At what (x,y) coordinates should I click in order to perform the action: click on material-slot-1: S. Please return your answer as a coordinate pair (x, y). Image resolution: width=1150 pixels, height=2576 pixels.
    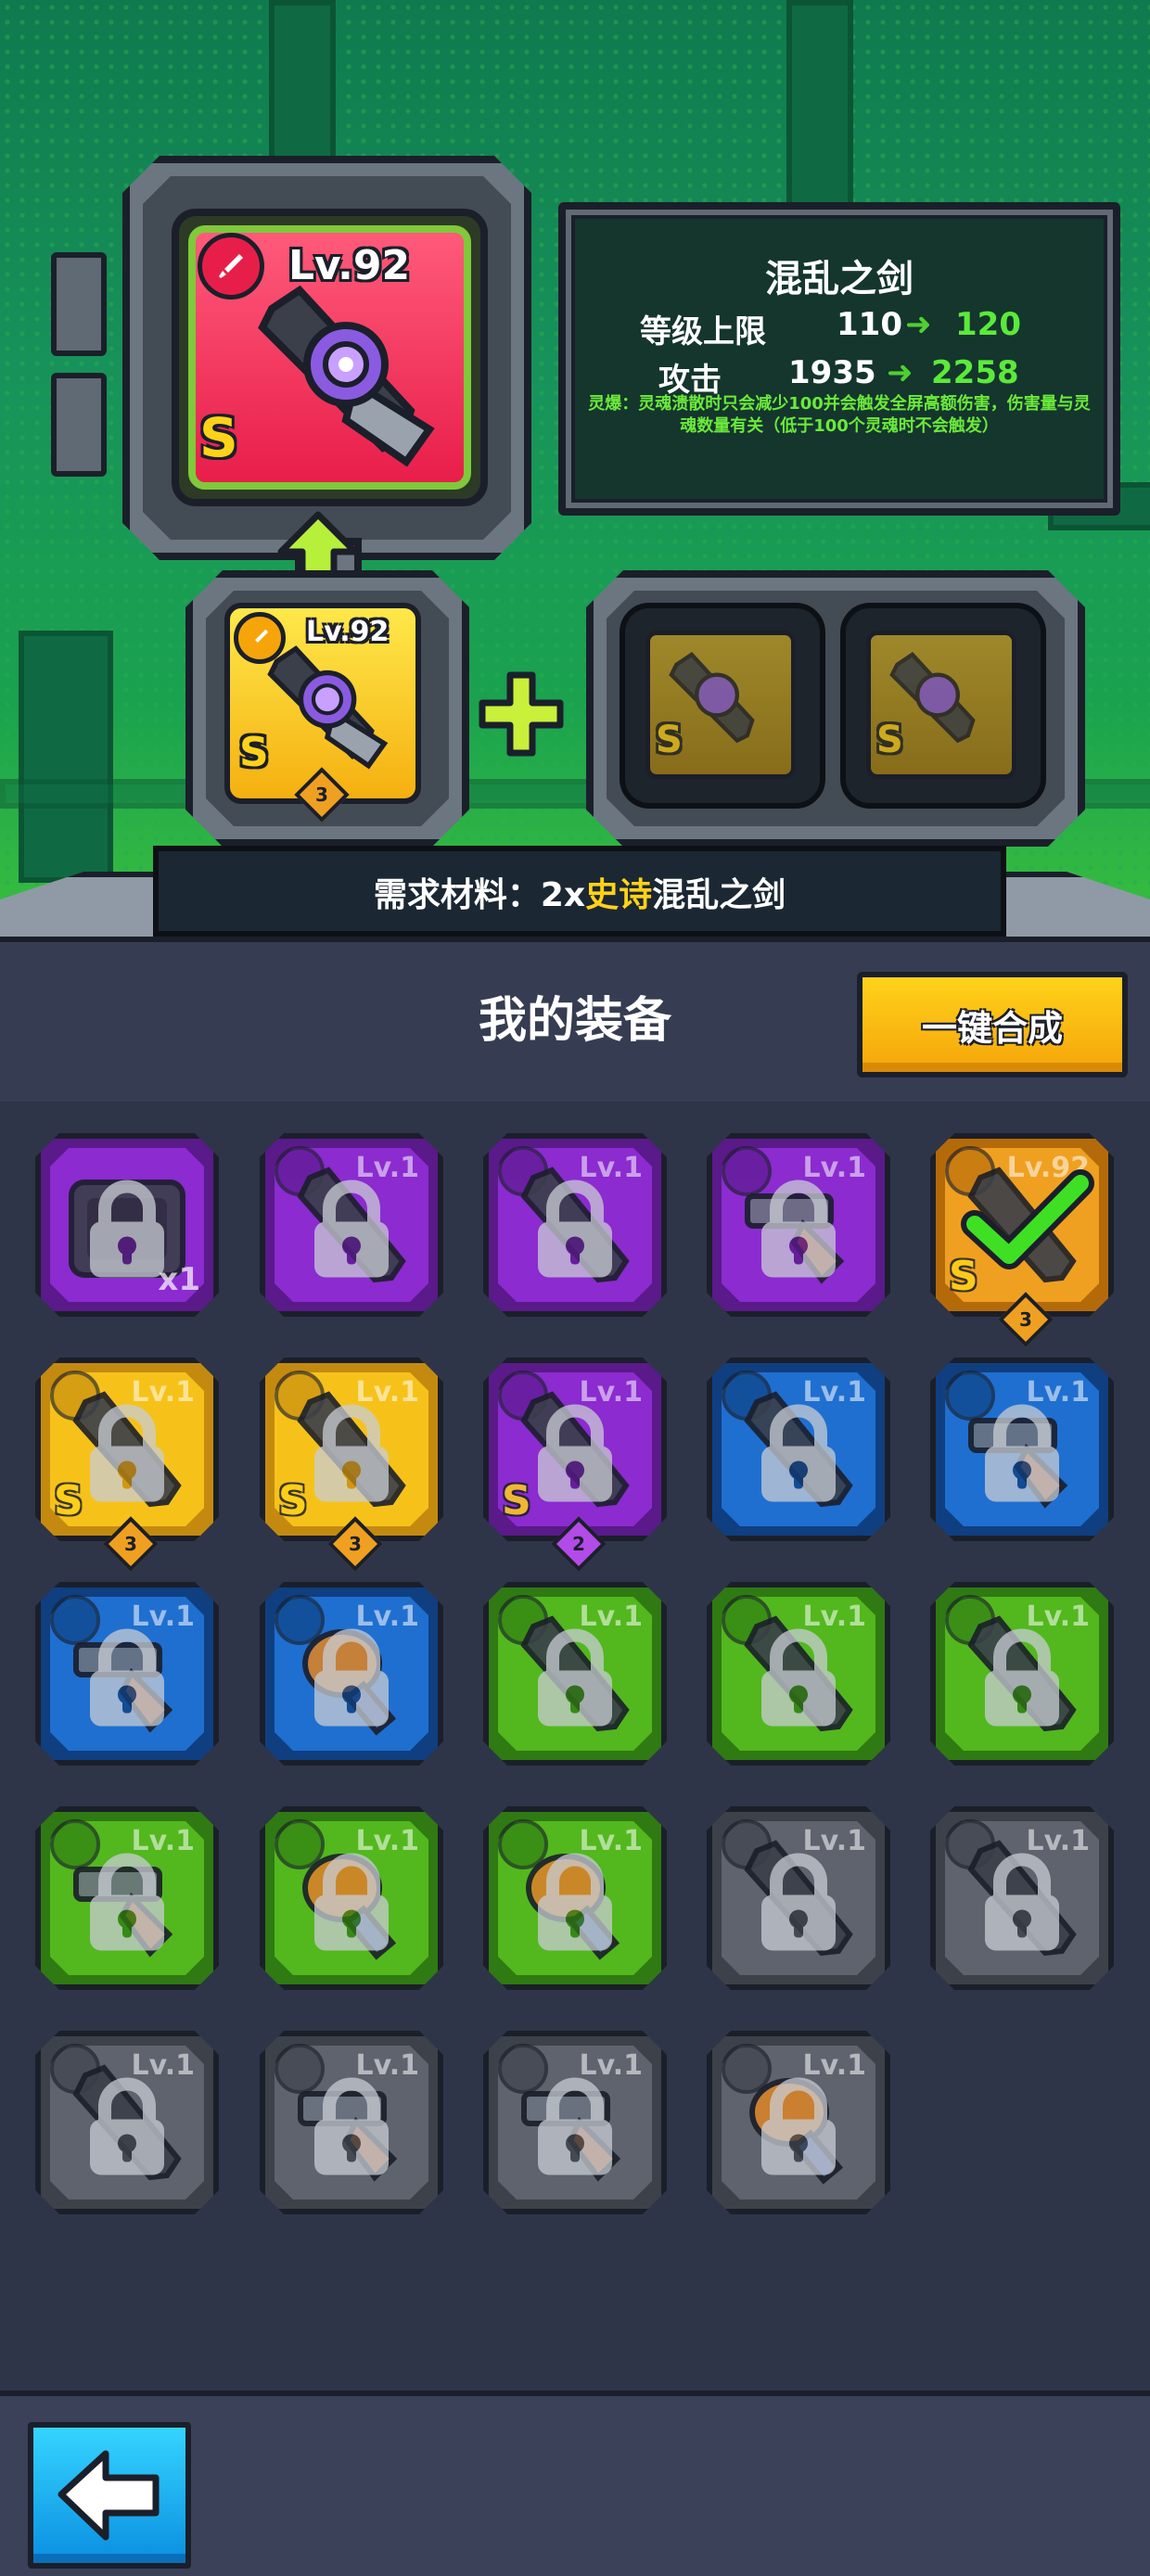
    Looking at the image, I should click on (722, 706).